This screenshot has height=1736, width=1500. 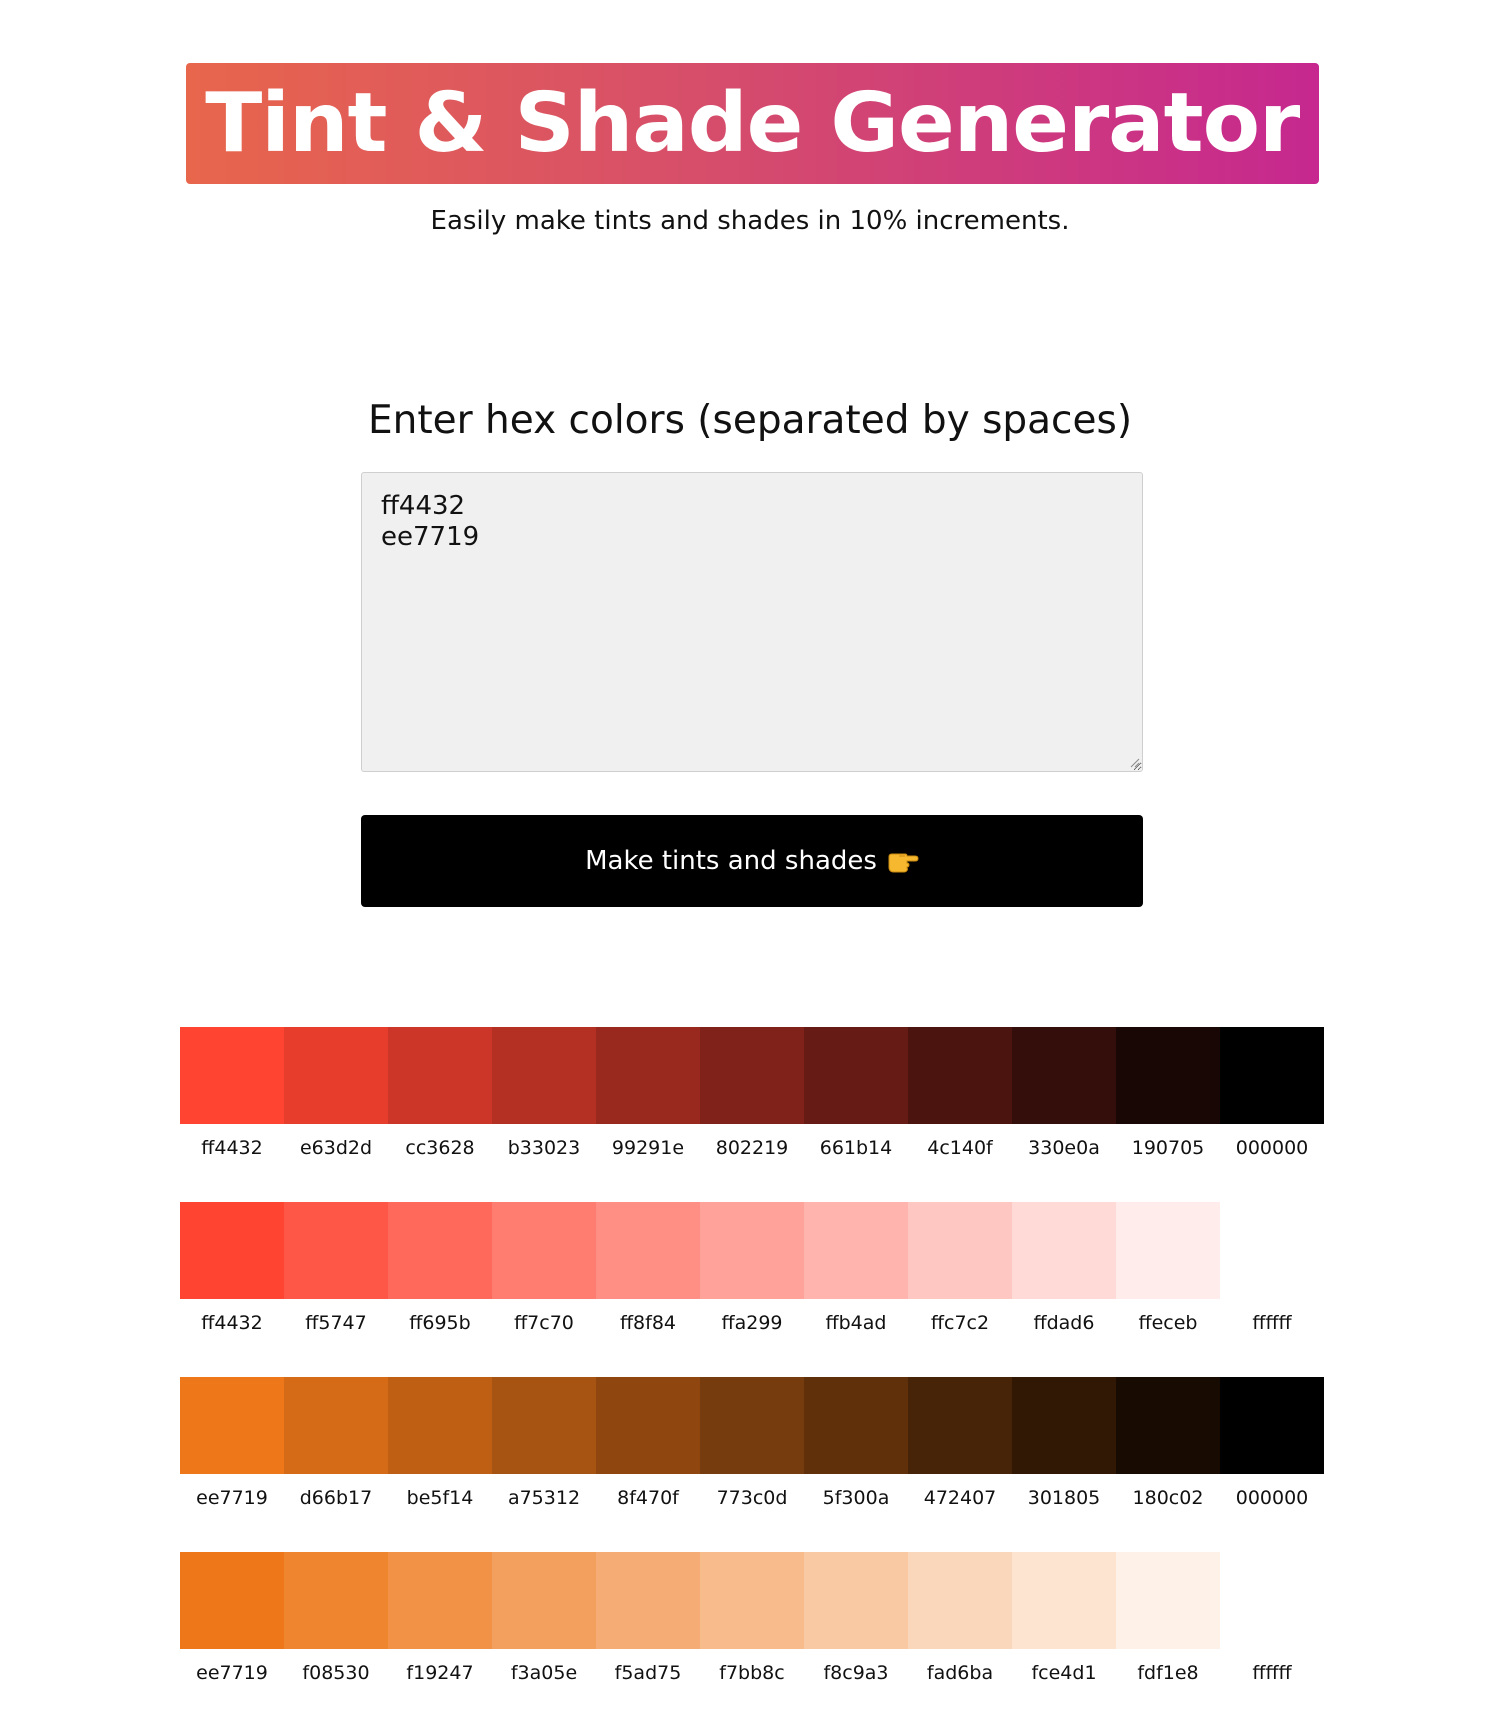 I want to click on color-swatch: 301805, so click(x=1064, y=1464).